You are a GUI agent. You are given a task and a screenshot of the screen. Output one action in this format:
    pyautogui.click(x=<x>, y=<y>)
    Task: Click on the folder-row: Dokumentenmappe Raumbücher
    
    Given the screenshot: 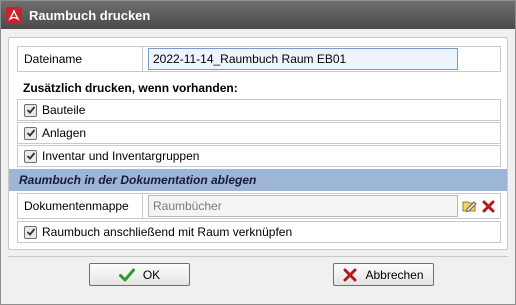 What is the action you would take?
    pyautogui.click(x=259, y=206)
    